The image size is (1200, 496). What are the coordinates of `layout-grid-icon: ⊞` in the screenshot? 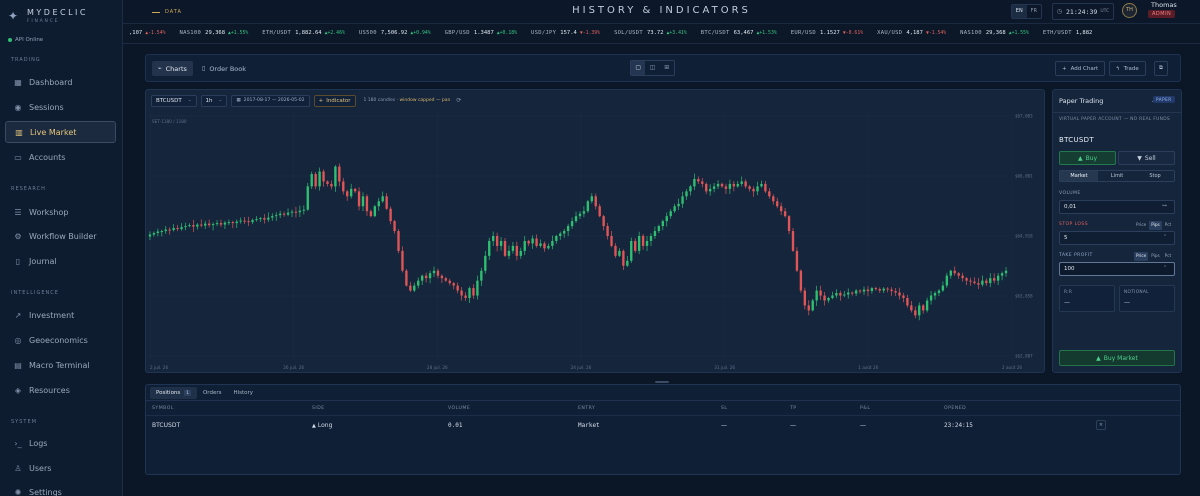 It's located at (667, 68).